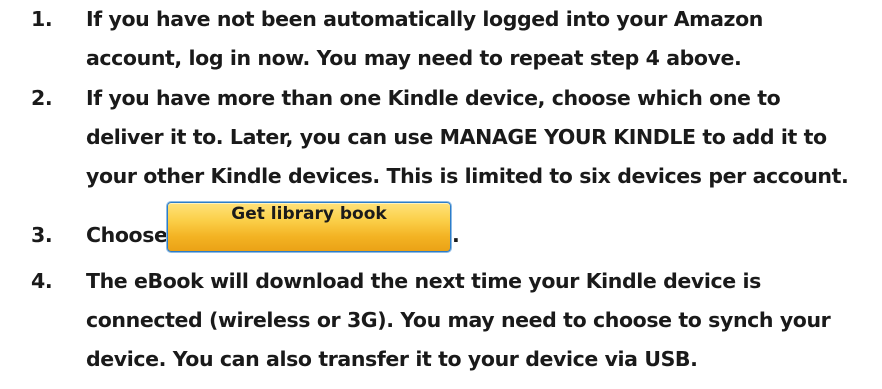 This screenshot has height=389, width=882. I want to click on get-library-book-button: Get library book, so click(309, 227).